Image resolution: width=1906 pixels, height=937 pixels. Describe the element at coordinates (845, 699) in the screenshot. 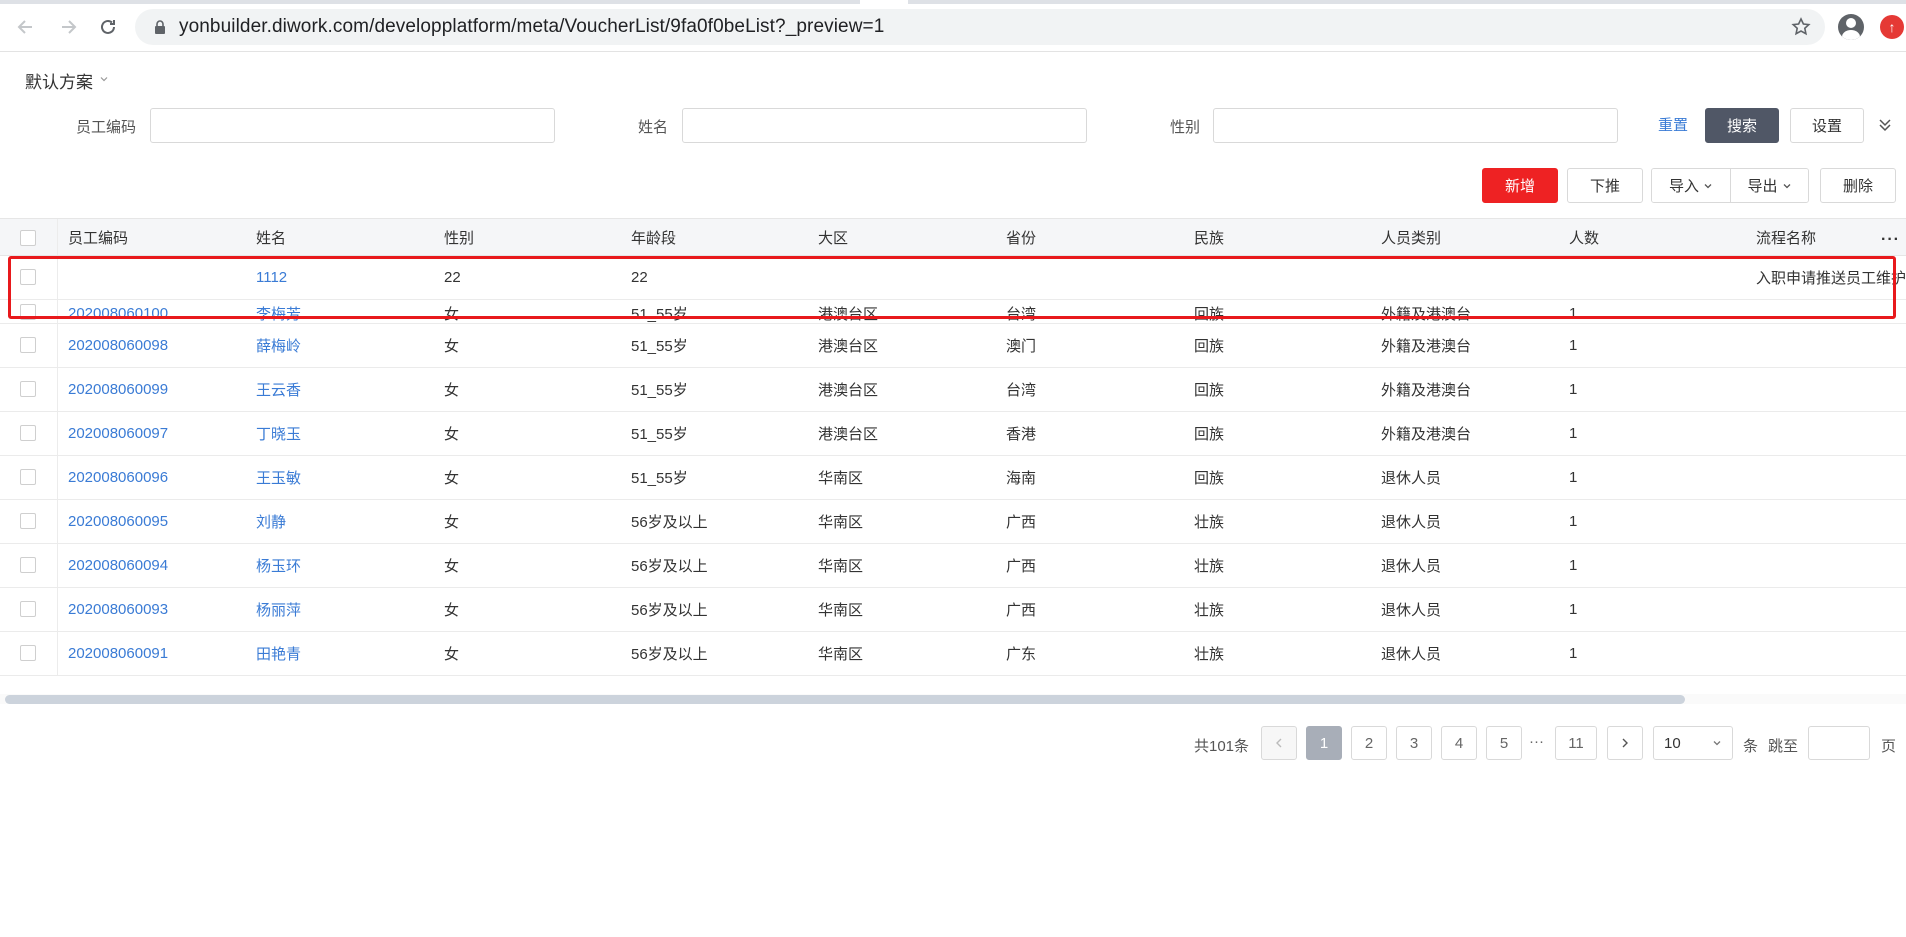

I see `horizontal-scrollbar-thumb` at that location.